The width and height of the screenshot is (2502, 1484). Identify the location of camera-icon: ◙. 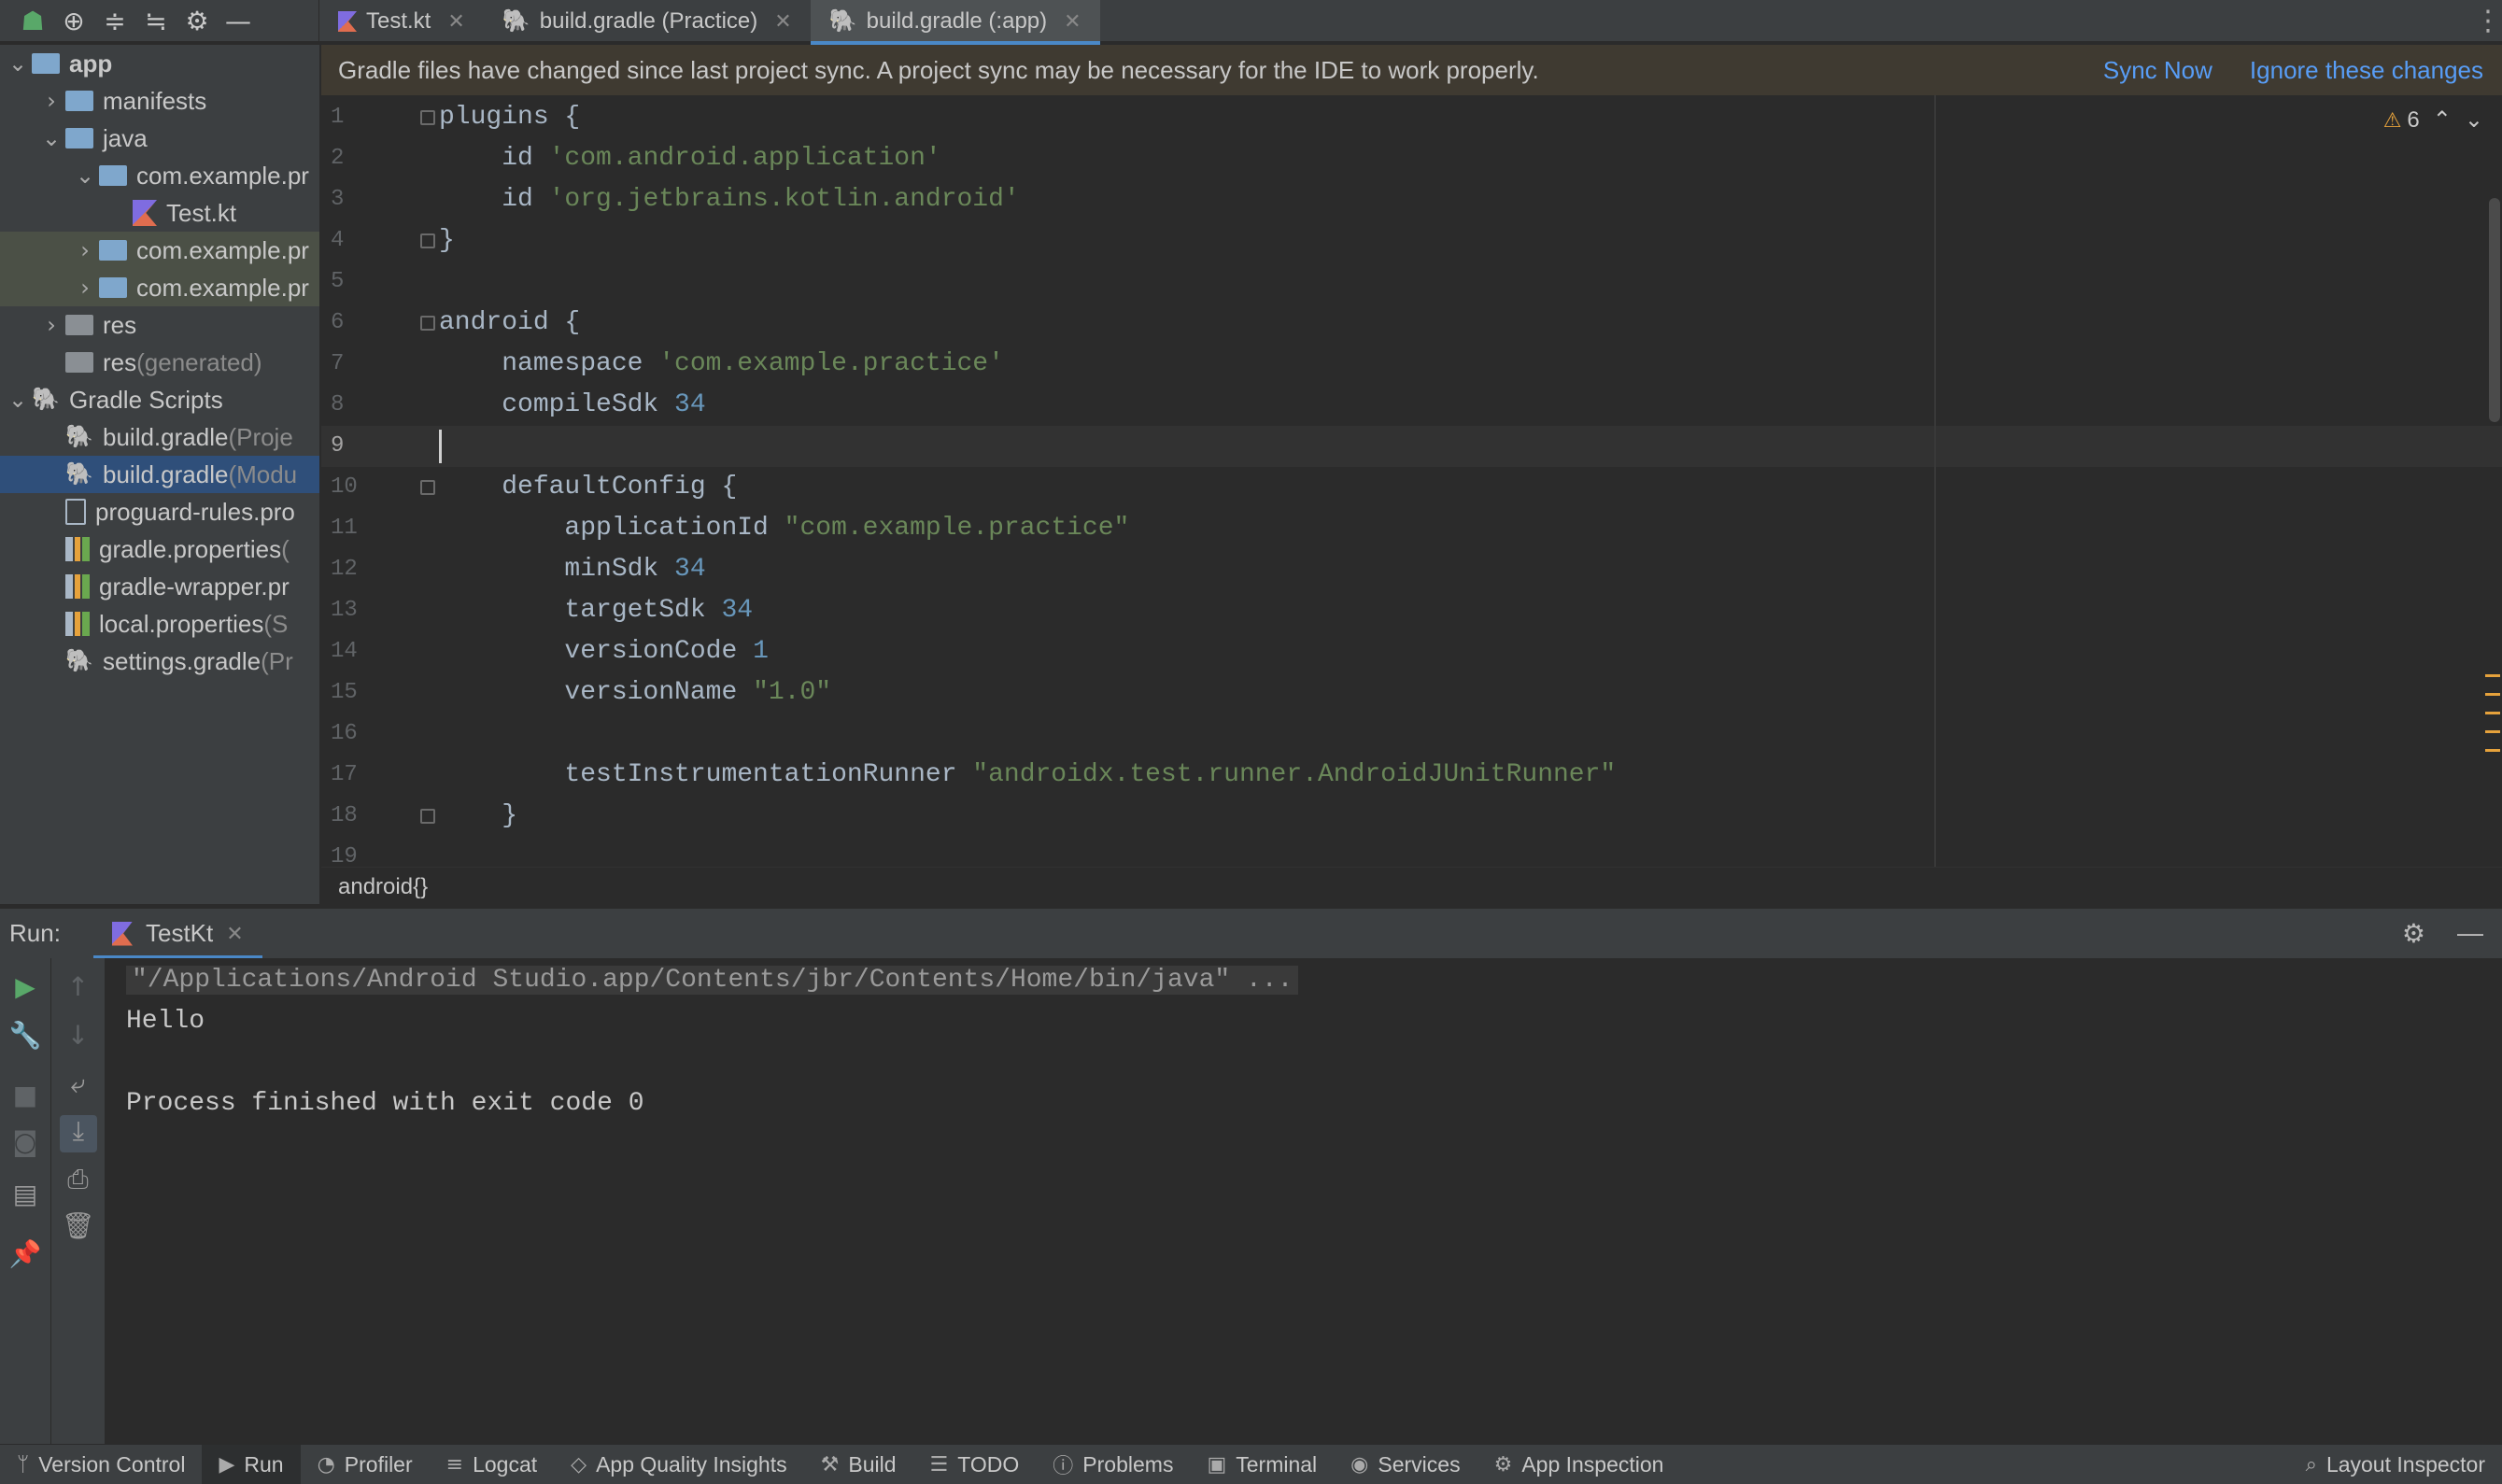
(25, 1141).